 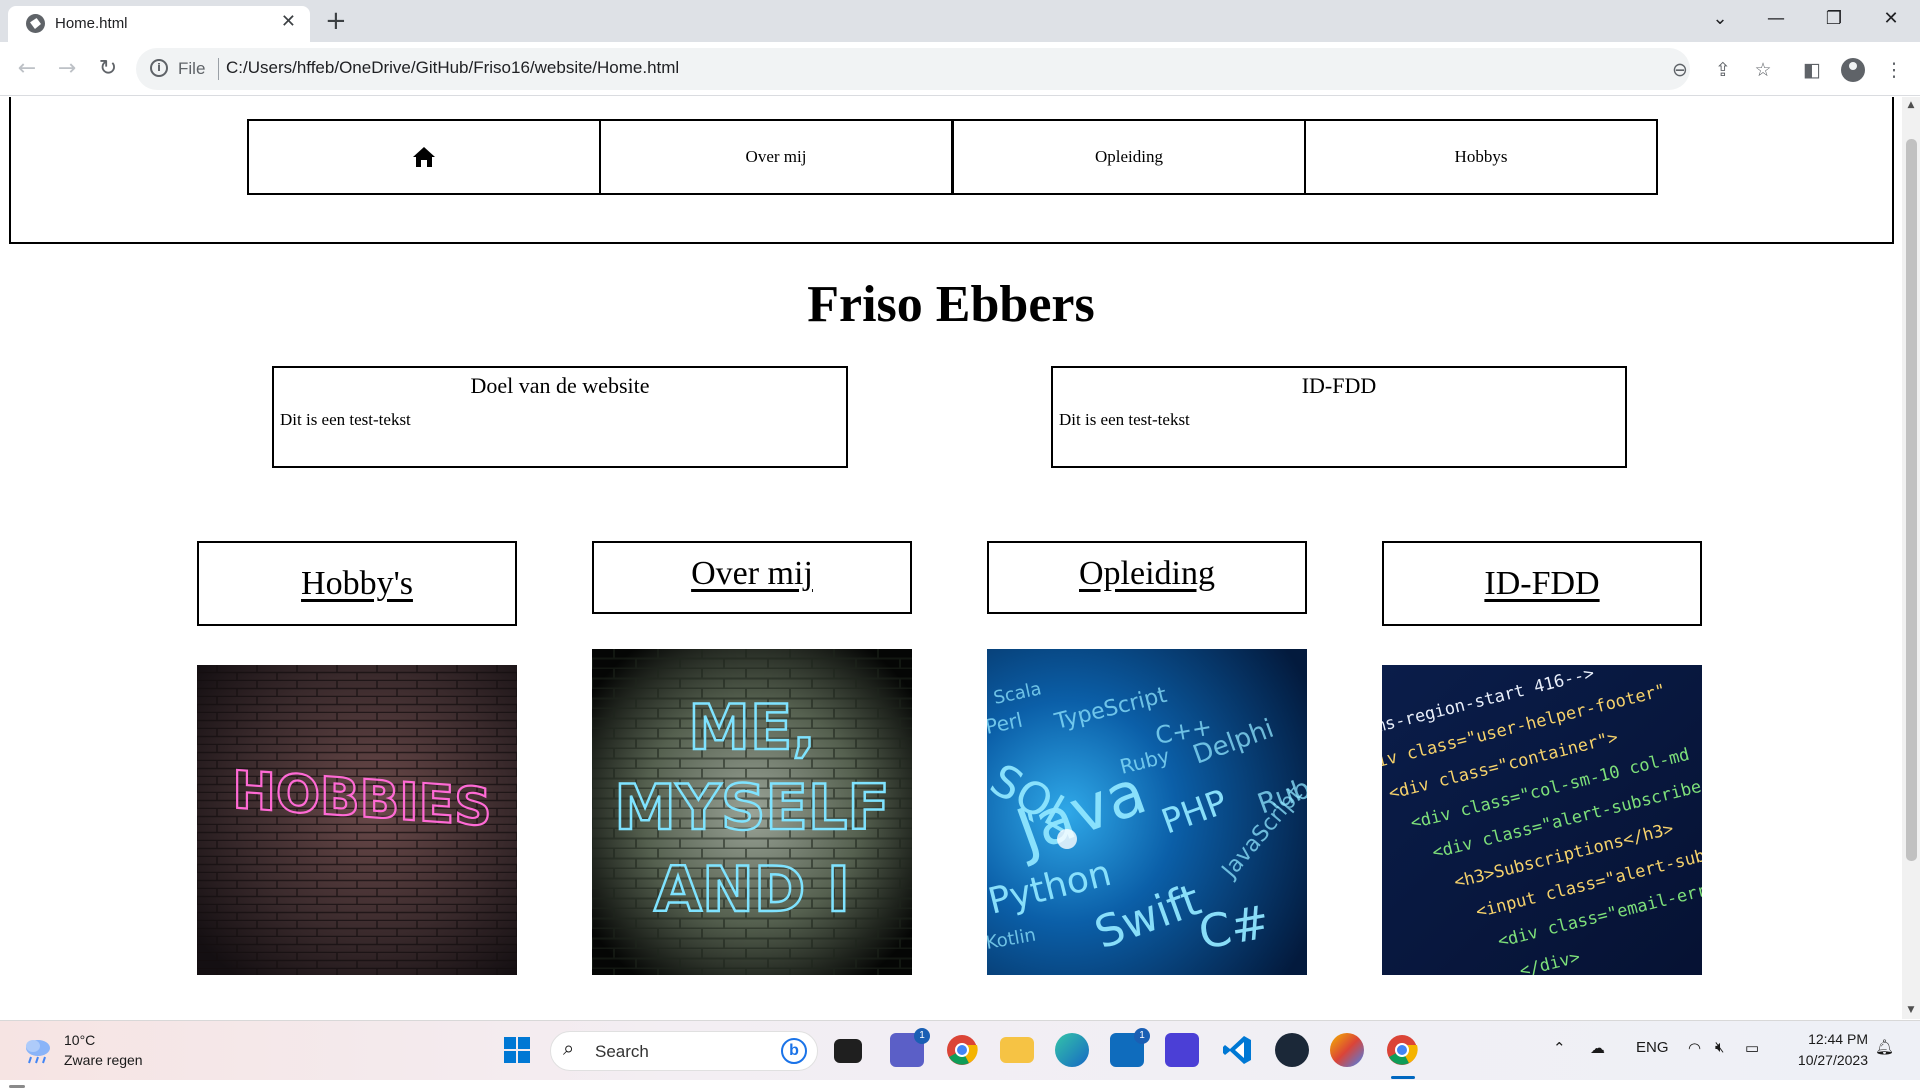 I want to click on page-title: Friso Ebbers, so click(x=951, y=304).